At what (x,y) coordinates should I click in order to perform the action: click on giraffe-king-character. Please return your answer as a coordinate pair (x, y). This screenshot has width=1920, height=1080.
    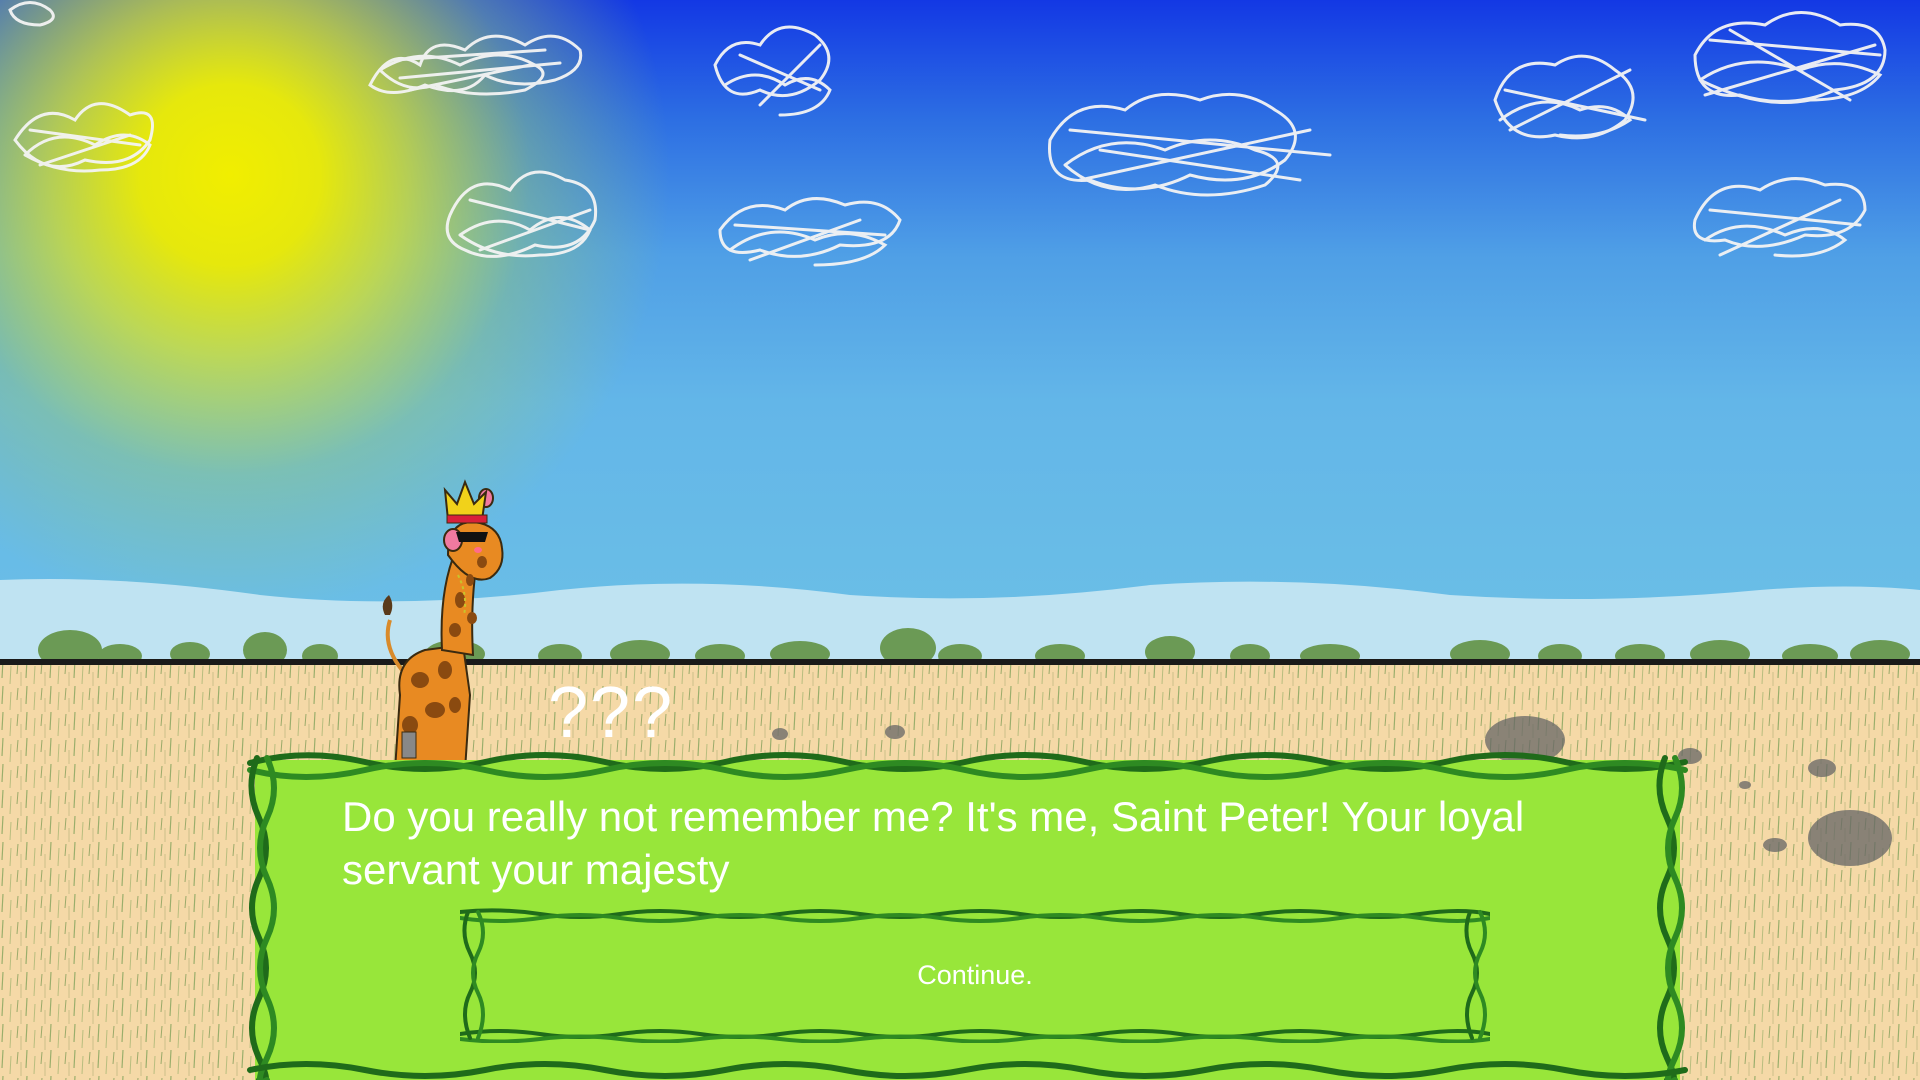
    Looking at the image, I should click on (443, 624).